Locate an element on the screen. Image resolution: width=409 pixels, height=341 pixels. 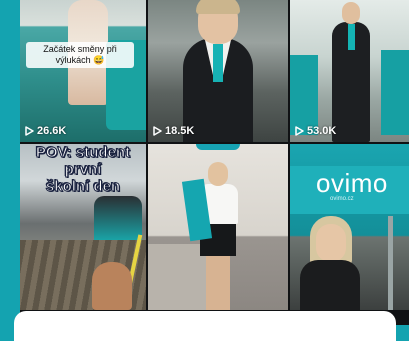
video-tile-2: 18.5K is located at coordinates (218, 71).